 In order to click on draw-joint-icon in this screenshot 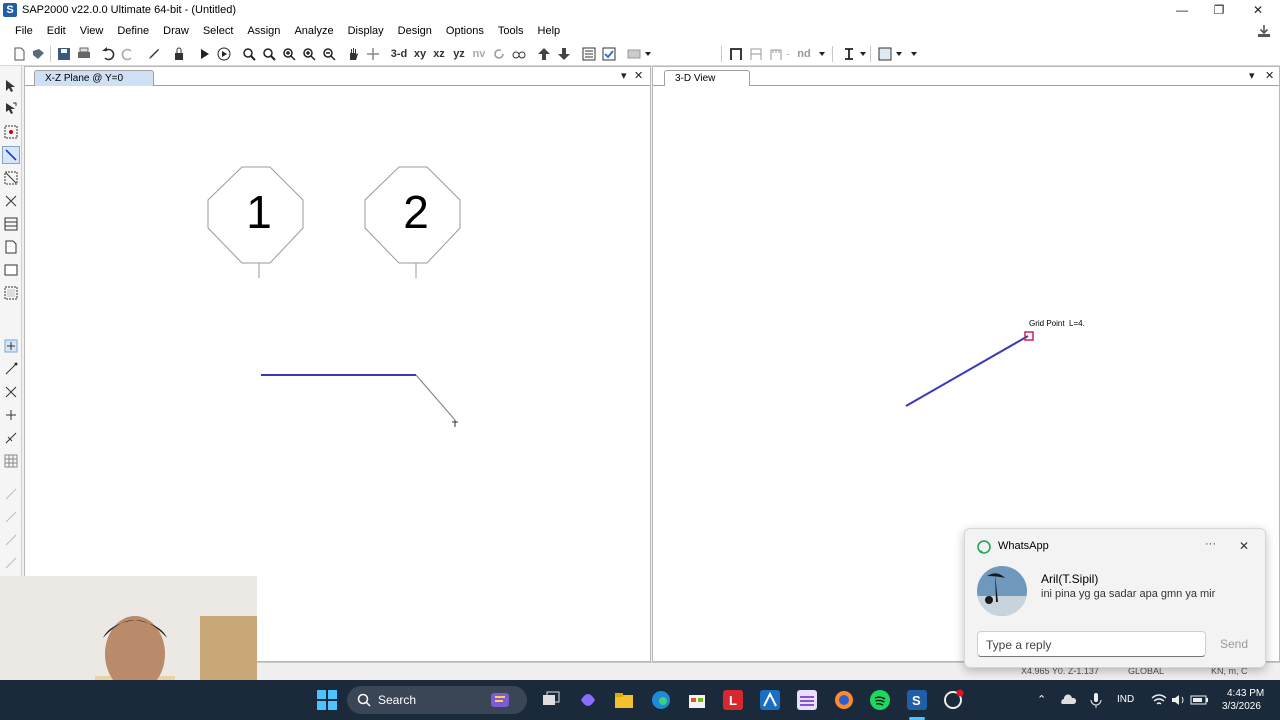, I will do `click(11, 132)`.